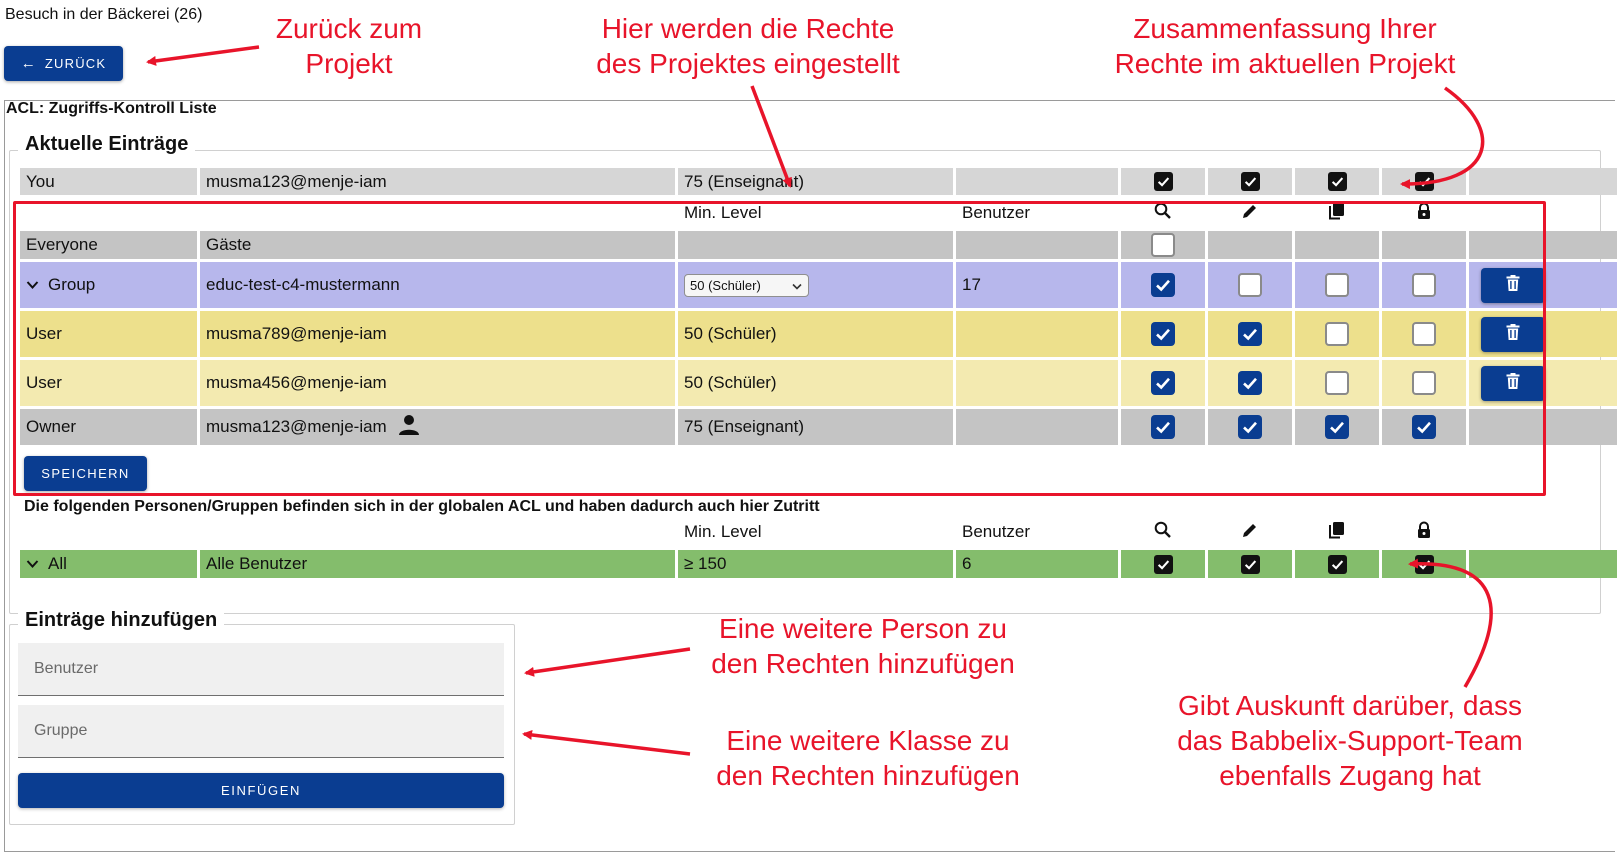 The height and width of the screenshot is (859, 1619). Describe the element at coordinates (261, 669) in the screenshot. I see `user-input: Benutzer` at that location.